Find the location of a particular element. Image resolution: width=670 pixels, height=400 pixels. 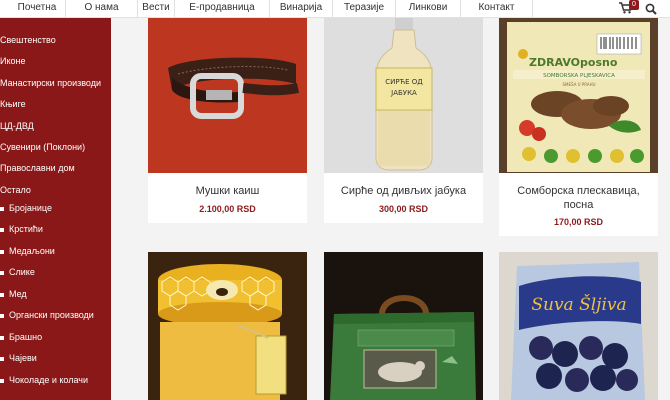

subcategory-link: Крстићи is located at coordinates (21, 229).